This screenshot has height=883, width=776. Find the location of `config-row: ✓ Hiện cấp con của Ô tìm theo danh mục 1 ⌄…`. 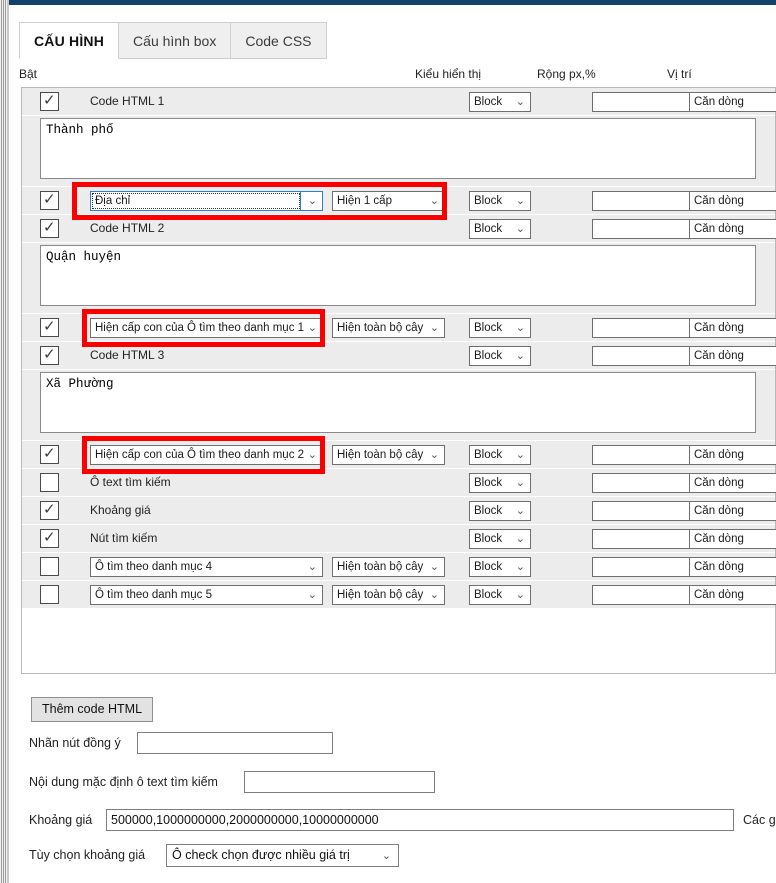

config-row: ✓ Hiện cấp con của Ô tìm theo danh mục 1 ⌄… is located at coordinates (399, 328).